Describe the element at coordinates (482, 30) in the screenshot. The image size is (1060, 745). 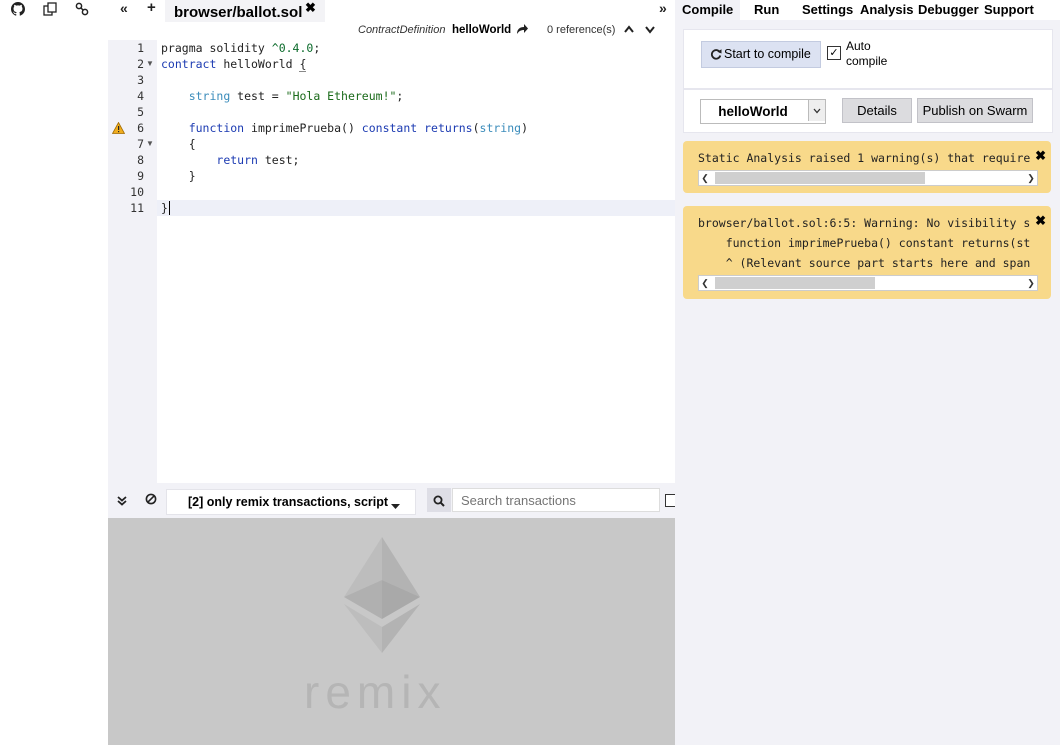
I see `context-name: helloWorld` at that location.